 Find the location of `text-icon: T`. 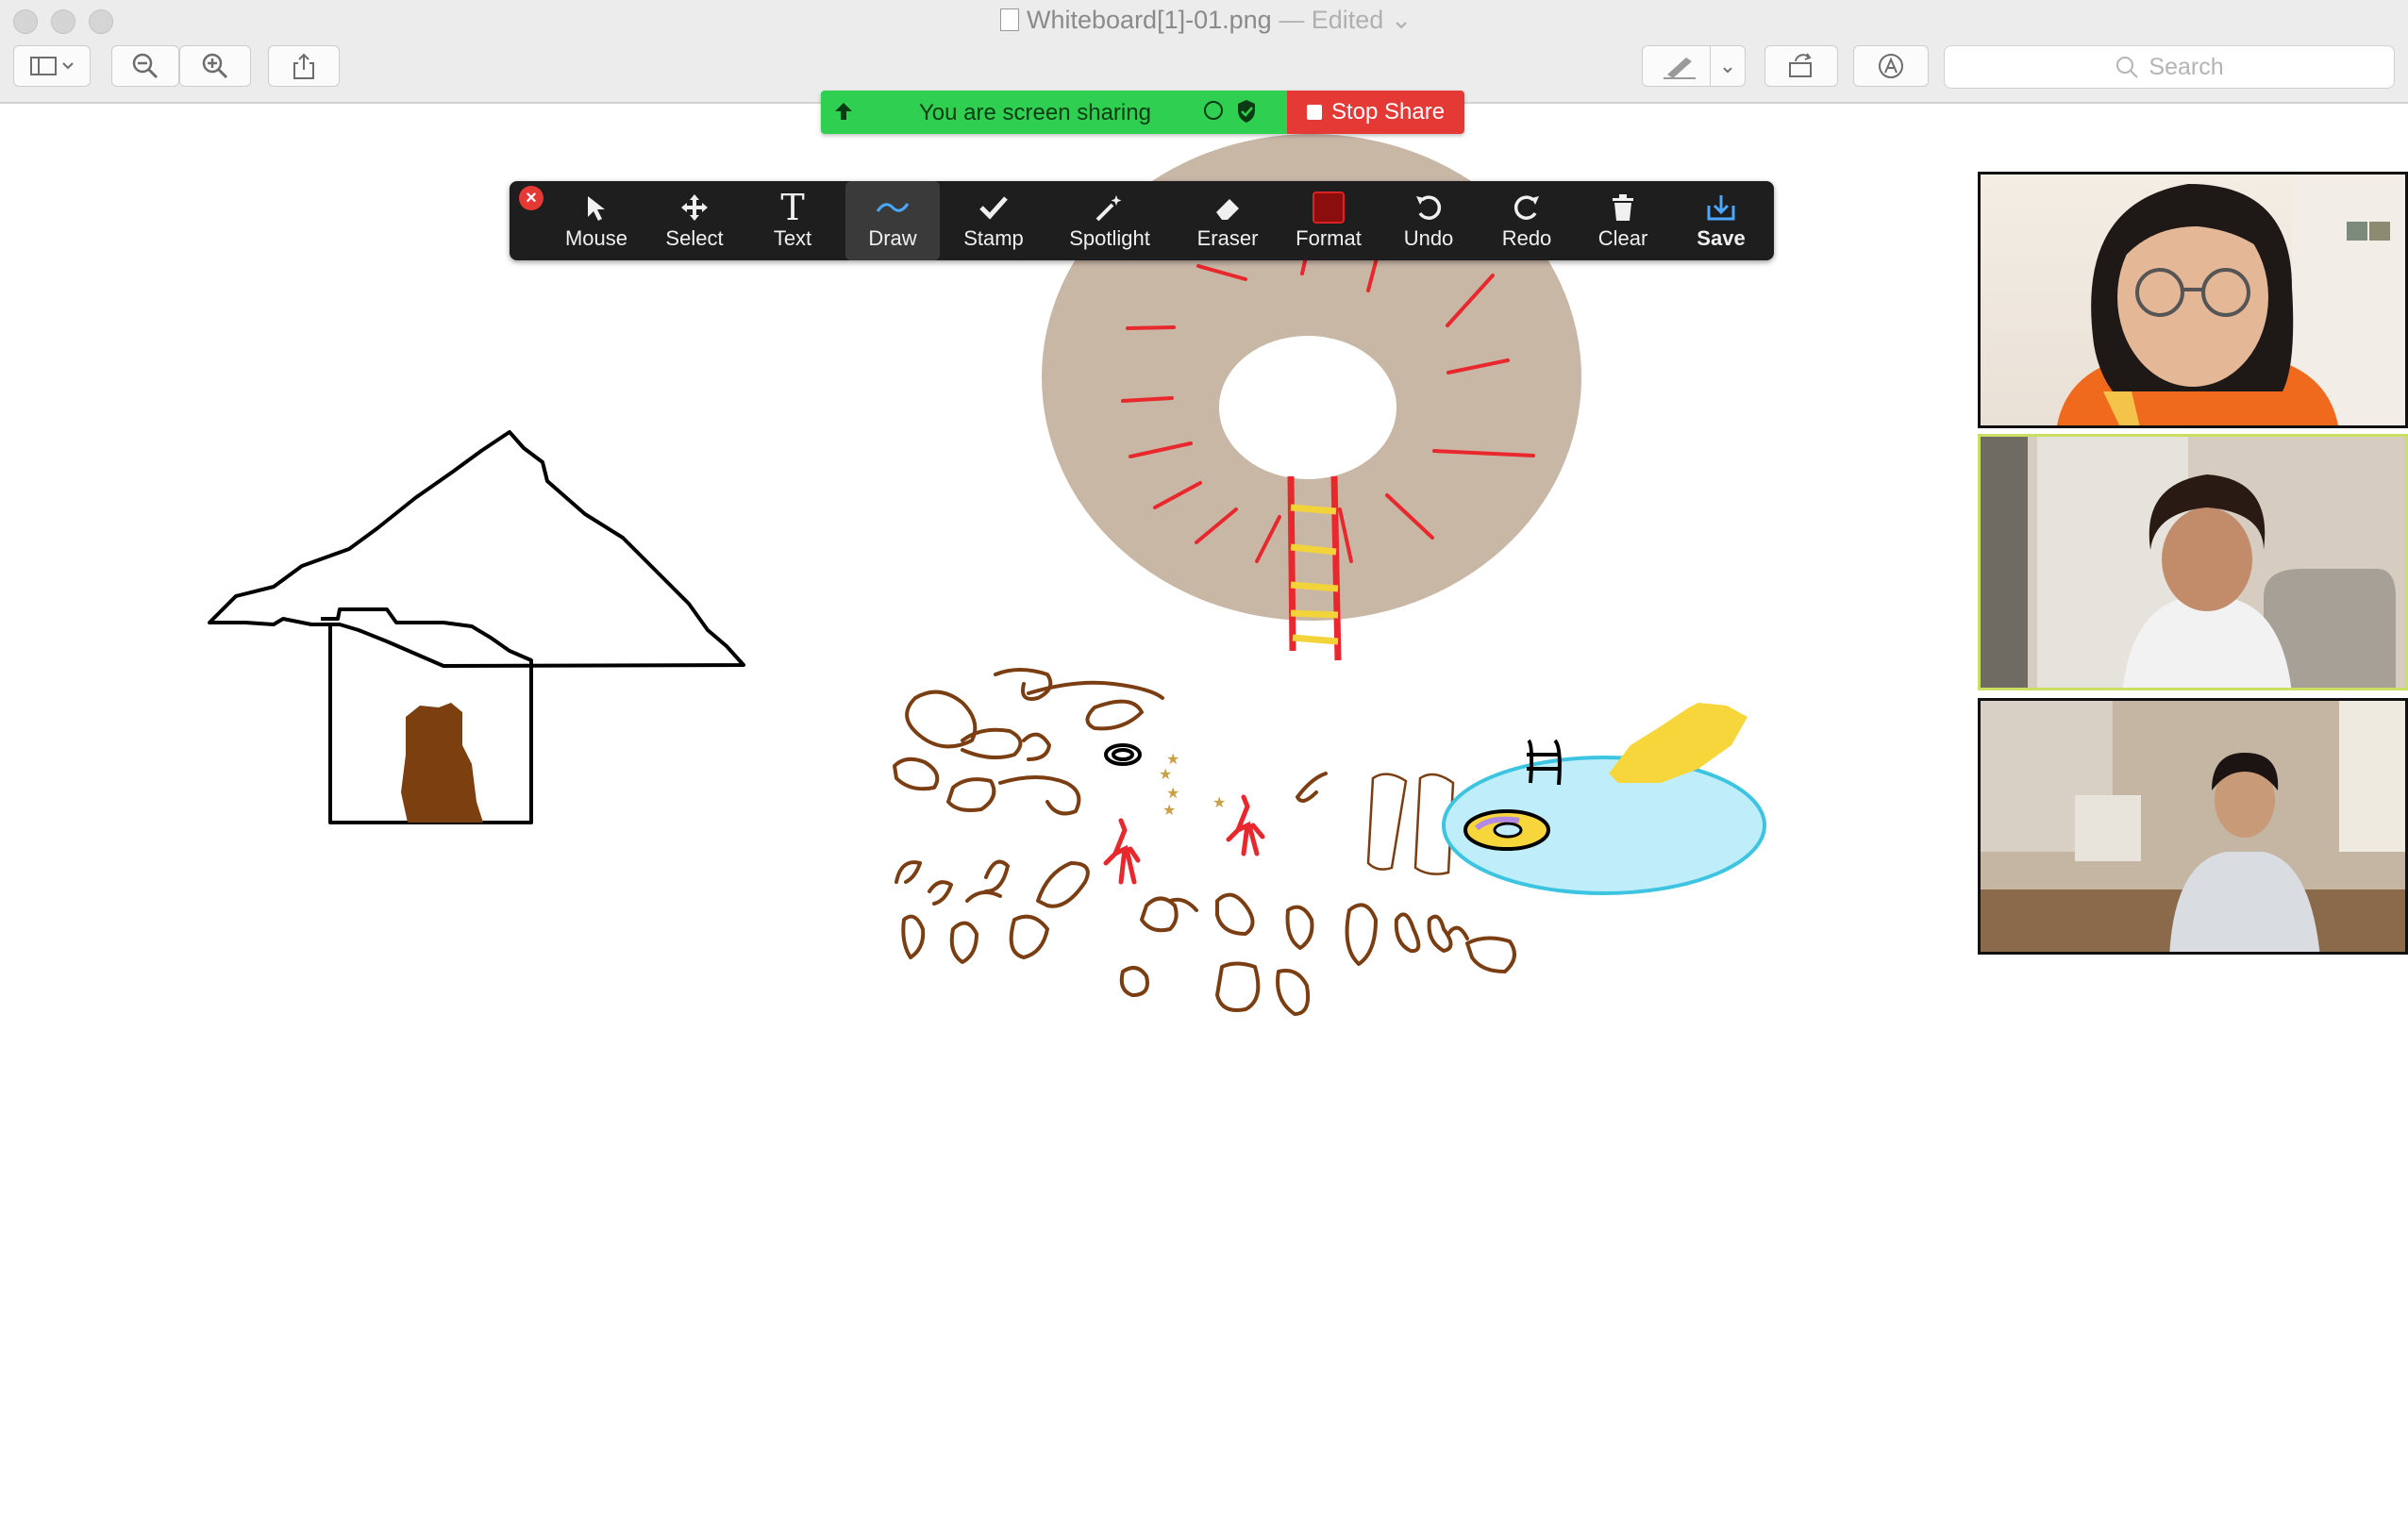

text-icon: T is located at coordinates (792, 207).